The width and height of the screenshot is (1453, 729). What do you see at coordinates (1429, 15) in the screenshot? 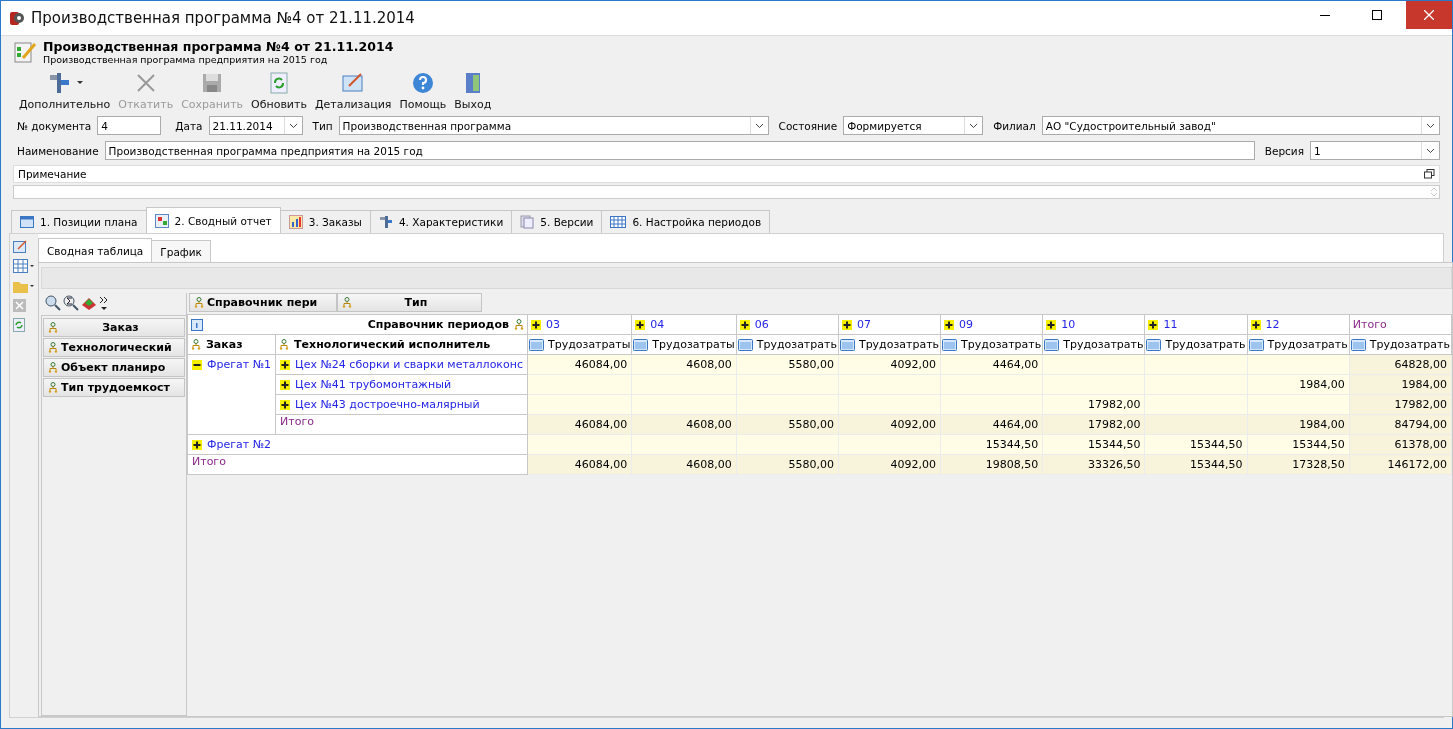
I see `close-icon` at bounding box center [1429, 15].